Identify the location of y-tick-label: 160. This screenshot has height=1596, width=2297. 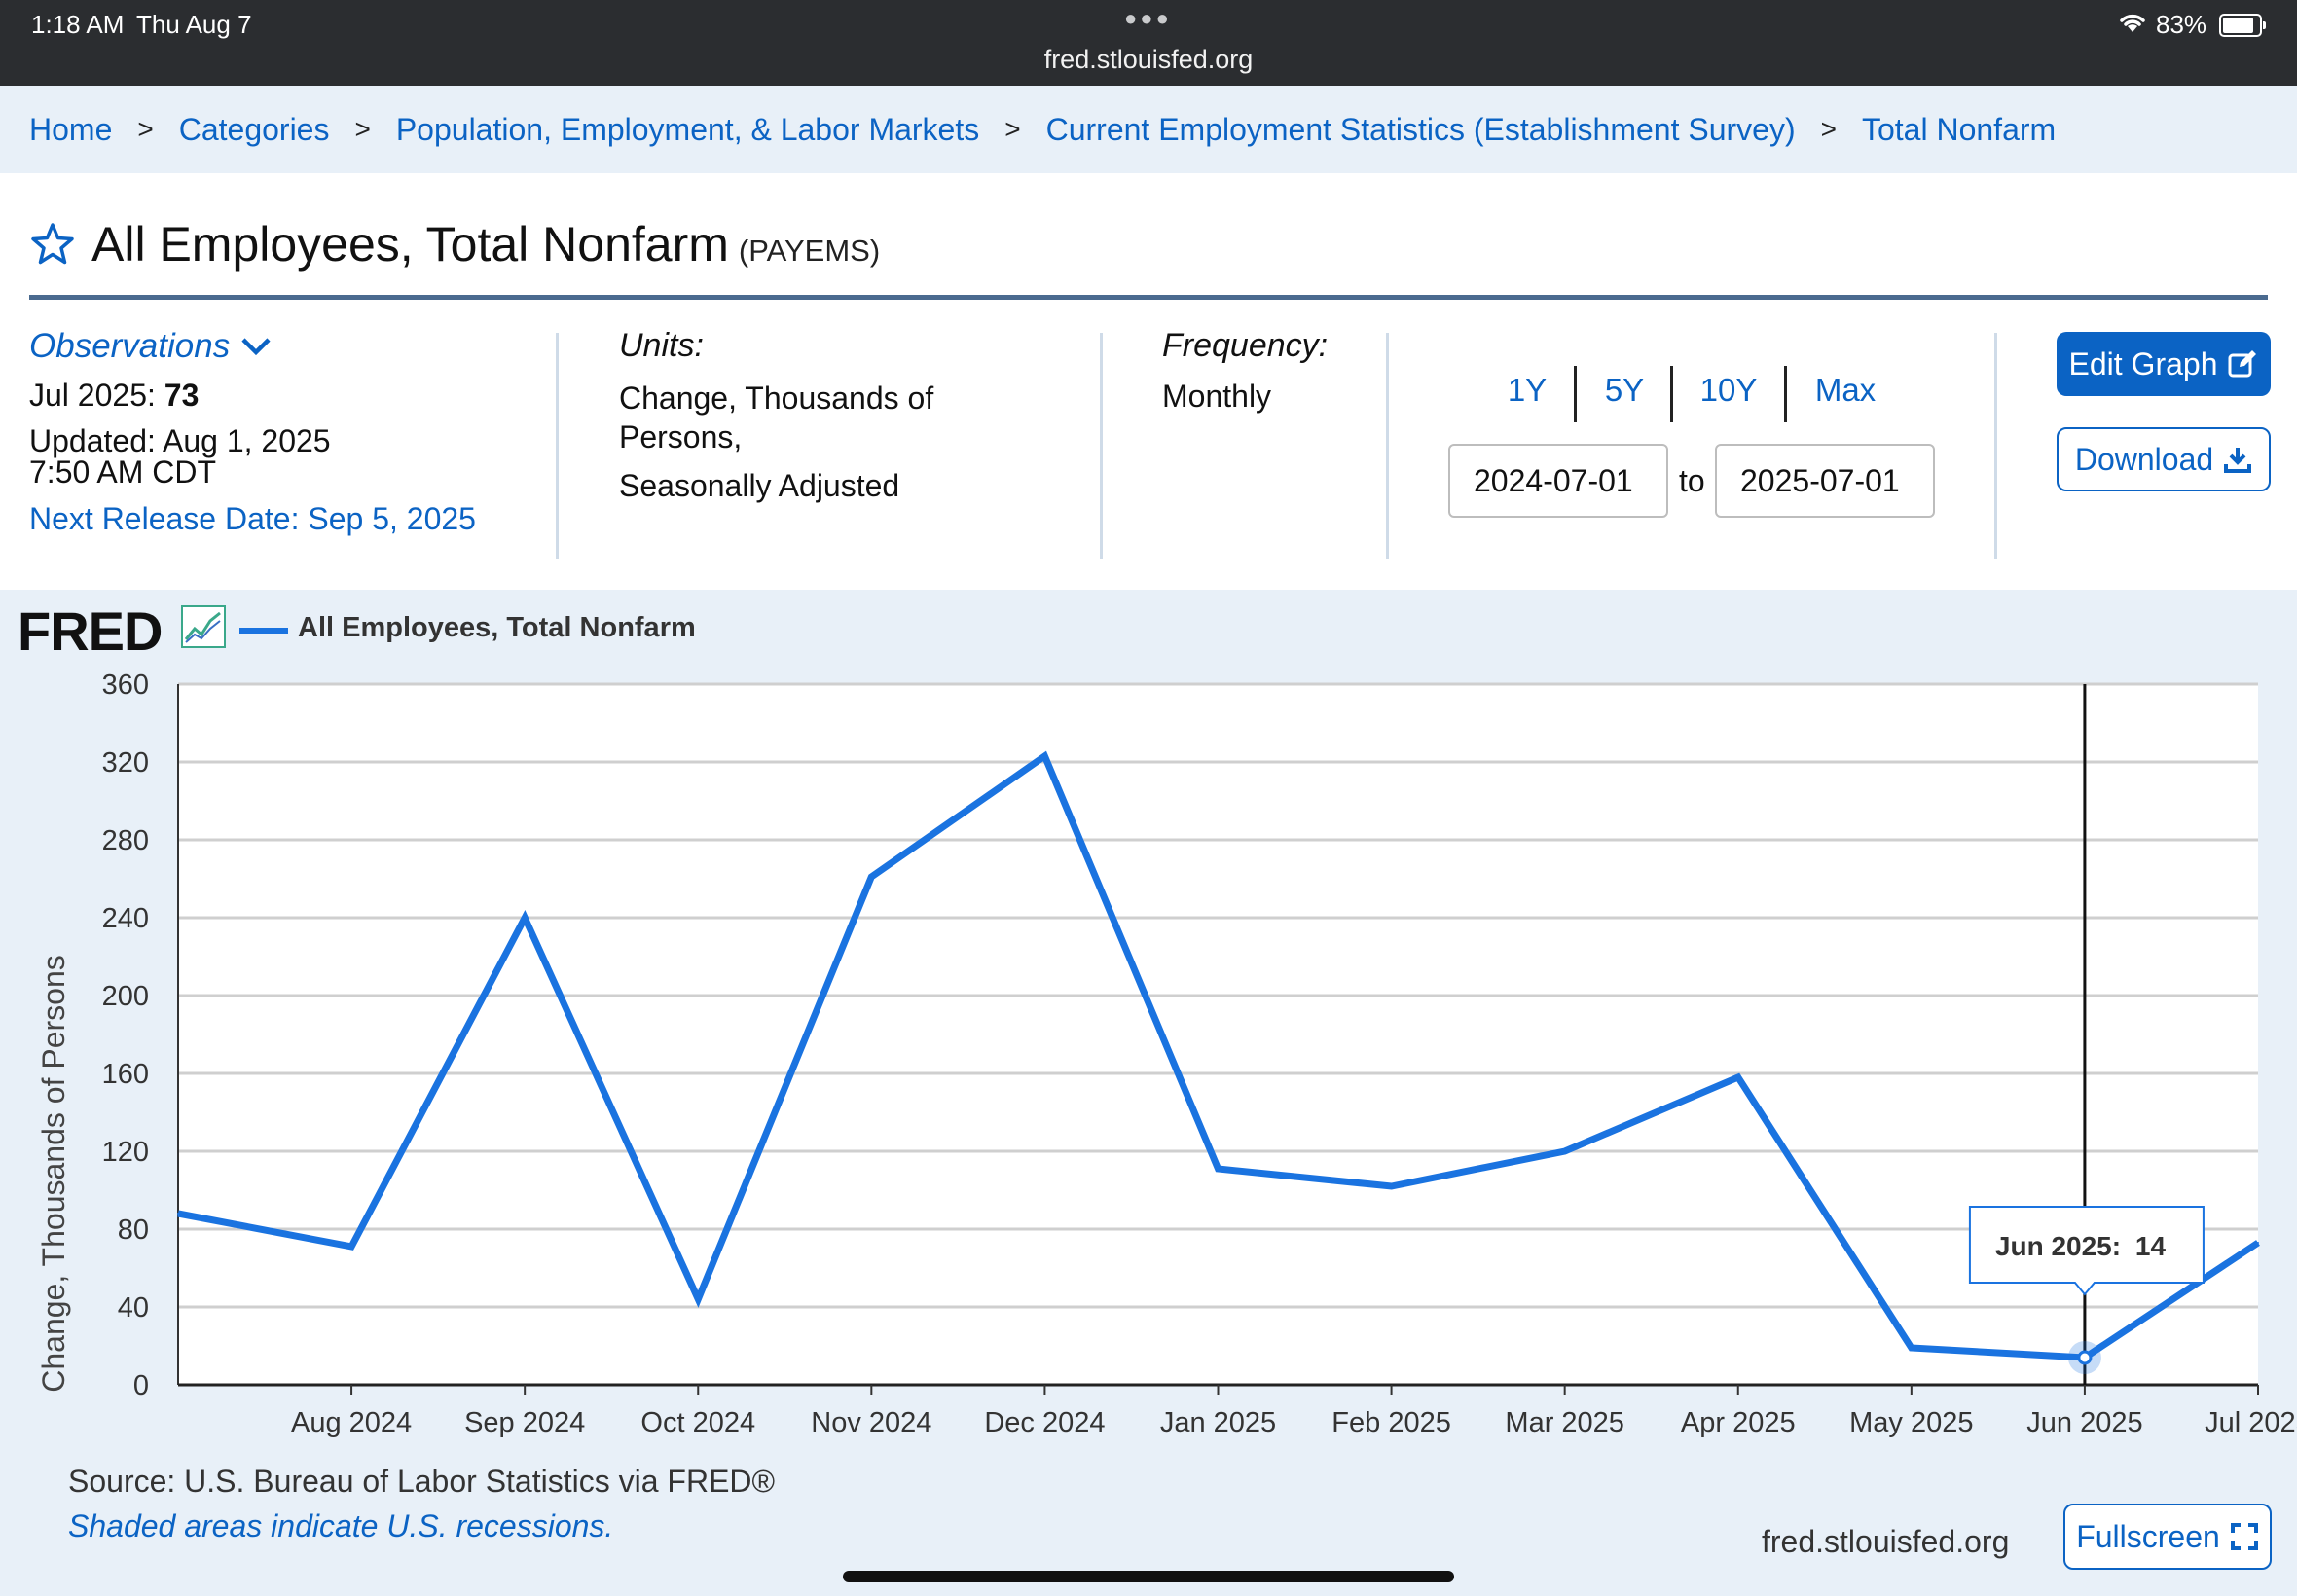
(126, 1074).